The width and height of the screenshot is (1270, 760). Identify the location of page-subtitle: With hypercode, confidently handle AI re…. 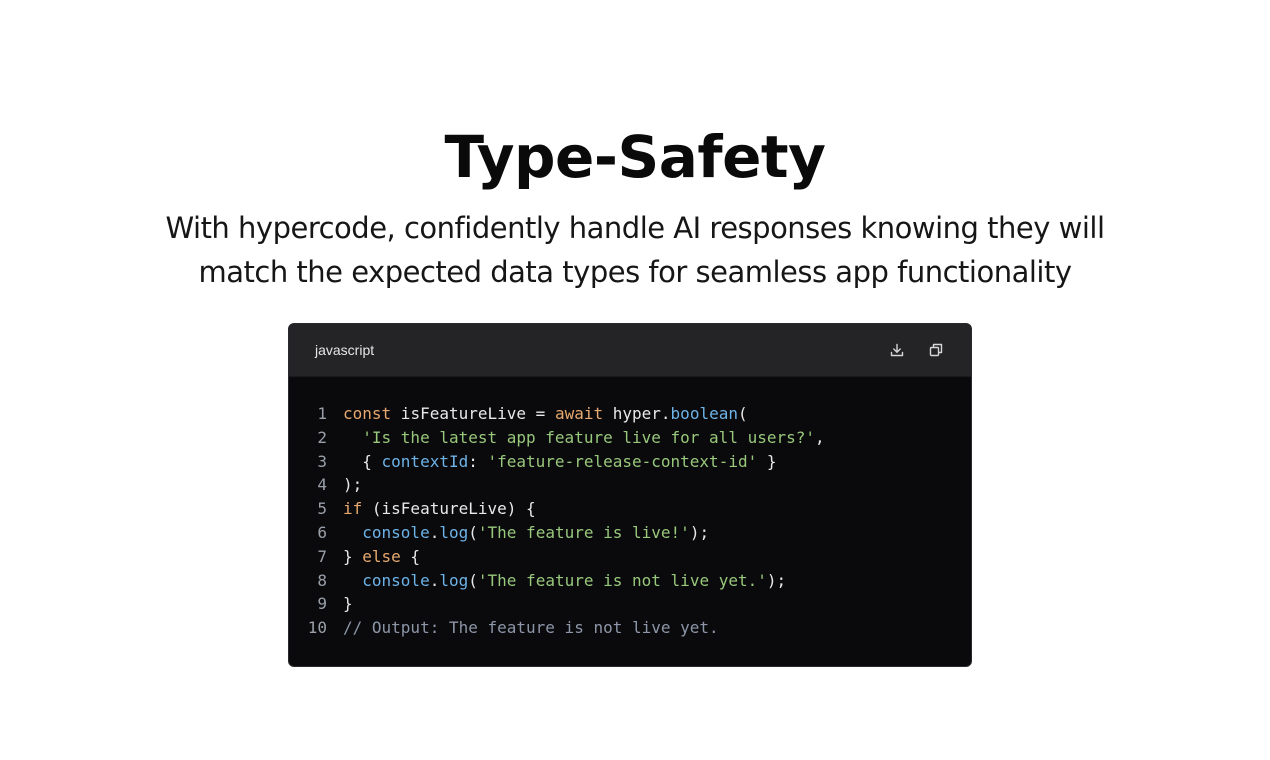
(635, 250).